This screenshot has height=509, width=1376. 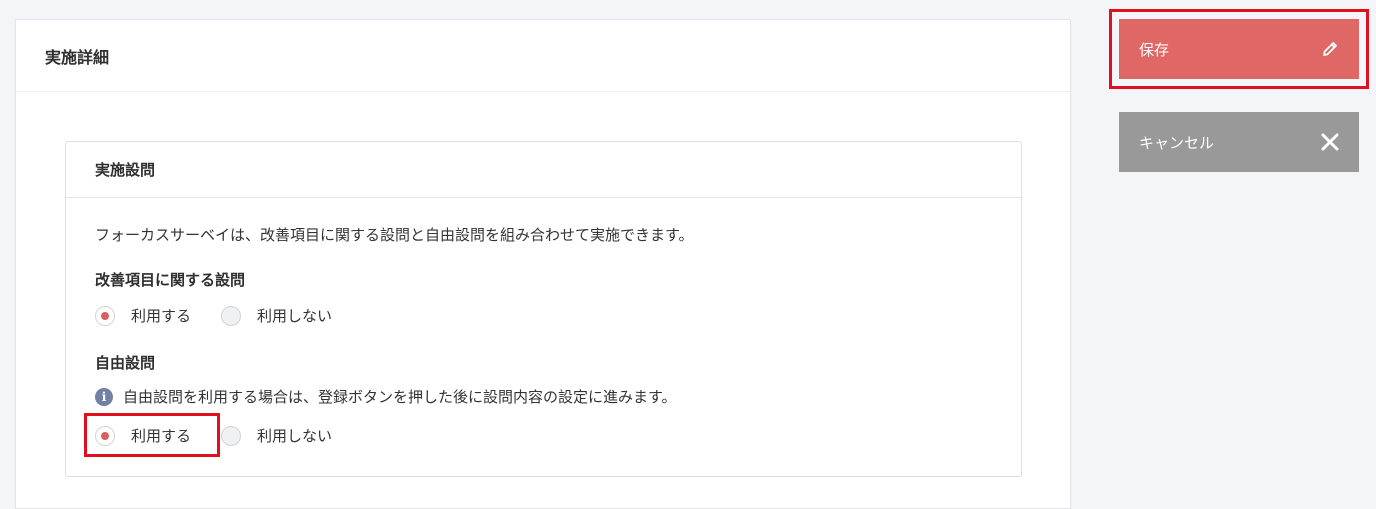 What do you see at coordinates (1330, 142) in the screenshot?
I see `close-icon` at bounding box center [1330, 142].